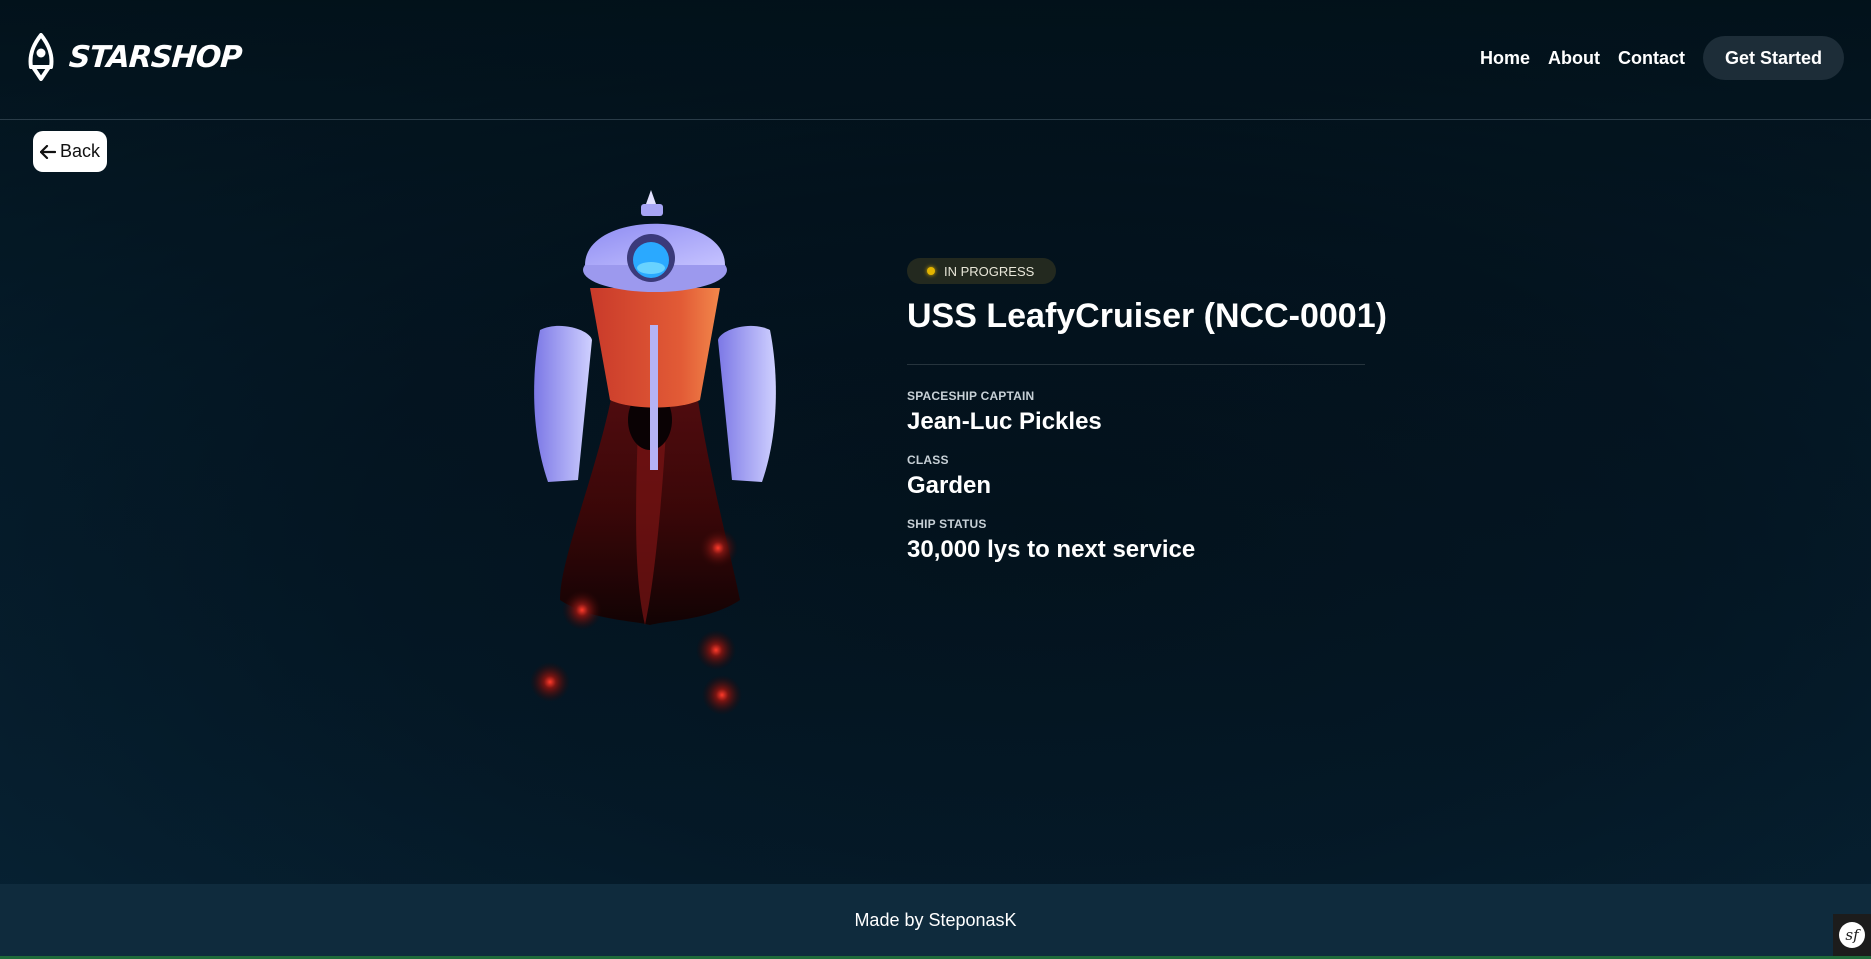  What do you see at coordinates (947, 524) in the screenshot?
I see `ship-status-label: SHIP STATUS` at bounding box center [947, 524].